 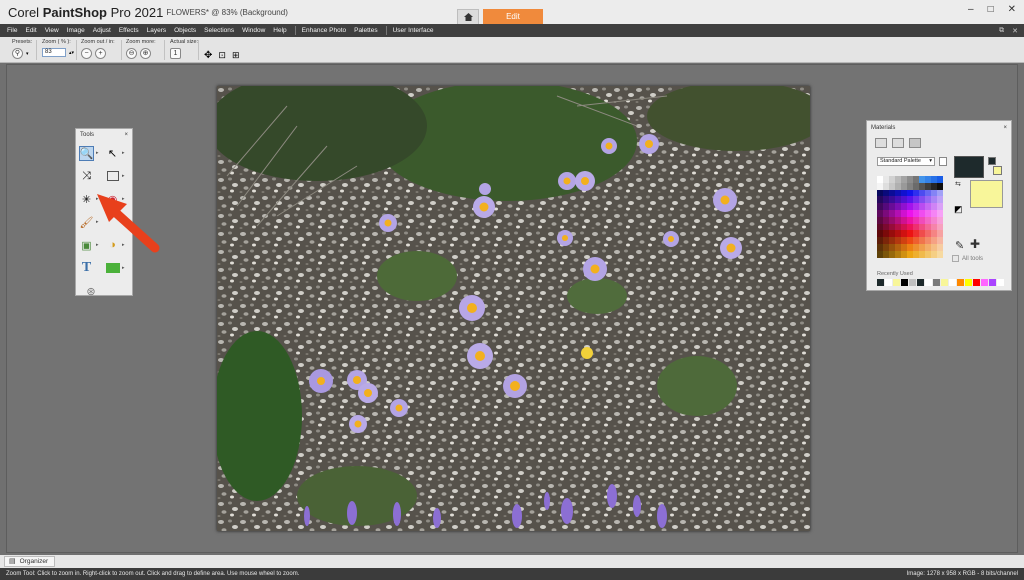 I want to click on add-swatch-icon: ✚, so click(x=975, y=244).